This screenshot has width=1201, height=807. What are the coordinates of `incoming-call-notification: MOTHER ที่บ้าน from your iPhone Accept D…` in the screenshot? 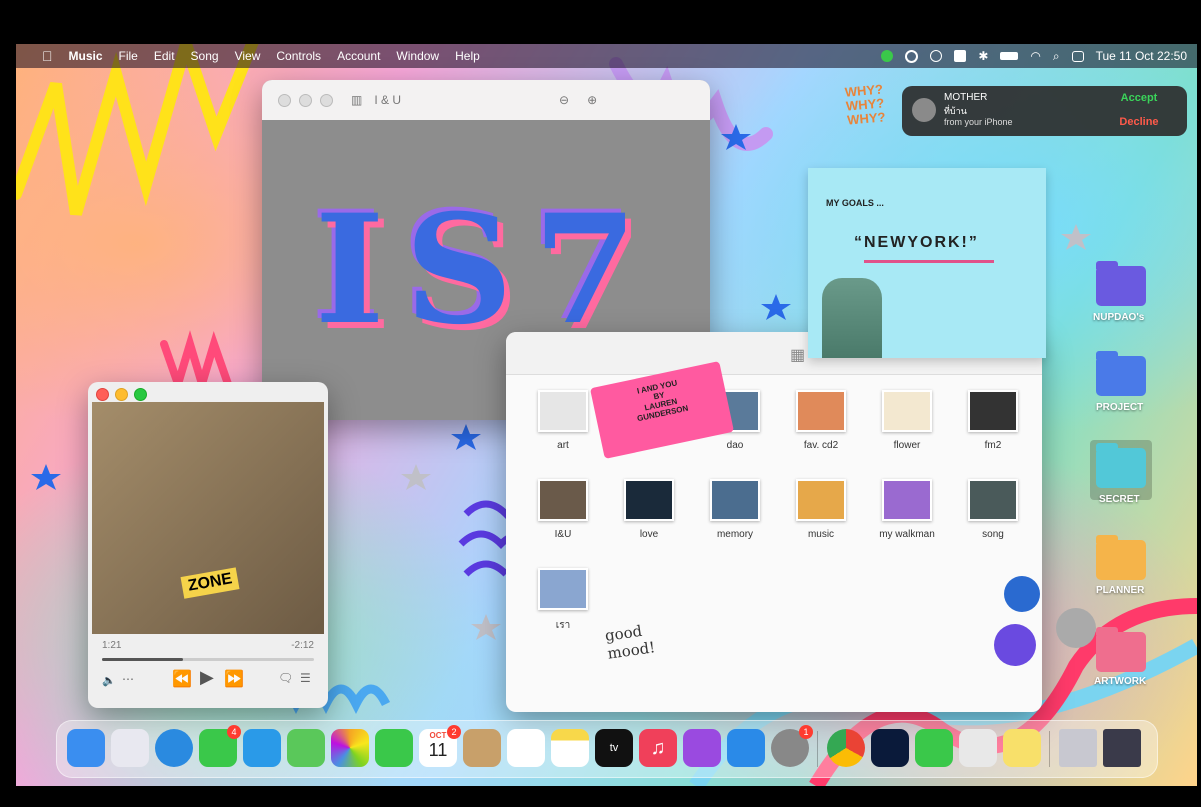 It's located at (1044, 111).